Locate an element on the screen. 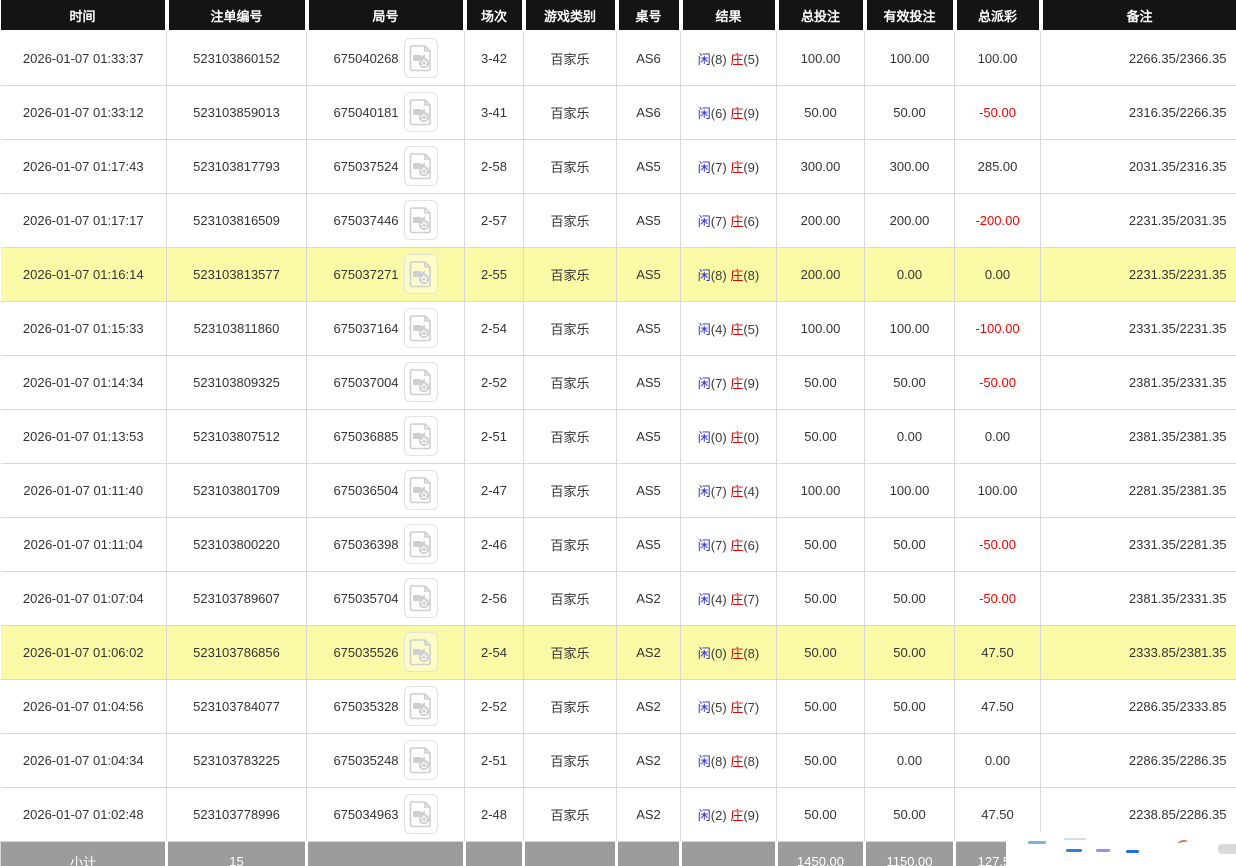  cell-bet-id: 523103816509 is located at coordinates (236, 220).